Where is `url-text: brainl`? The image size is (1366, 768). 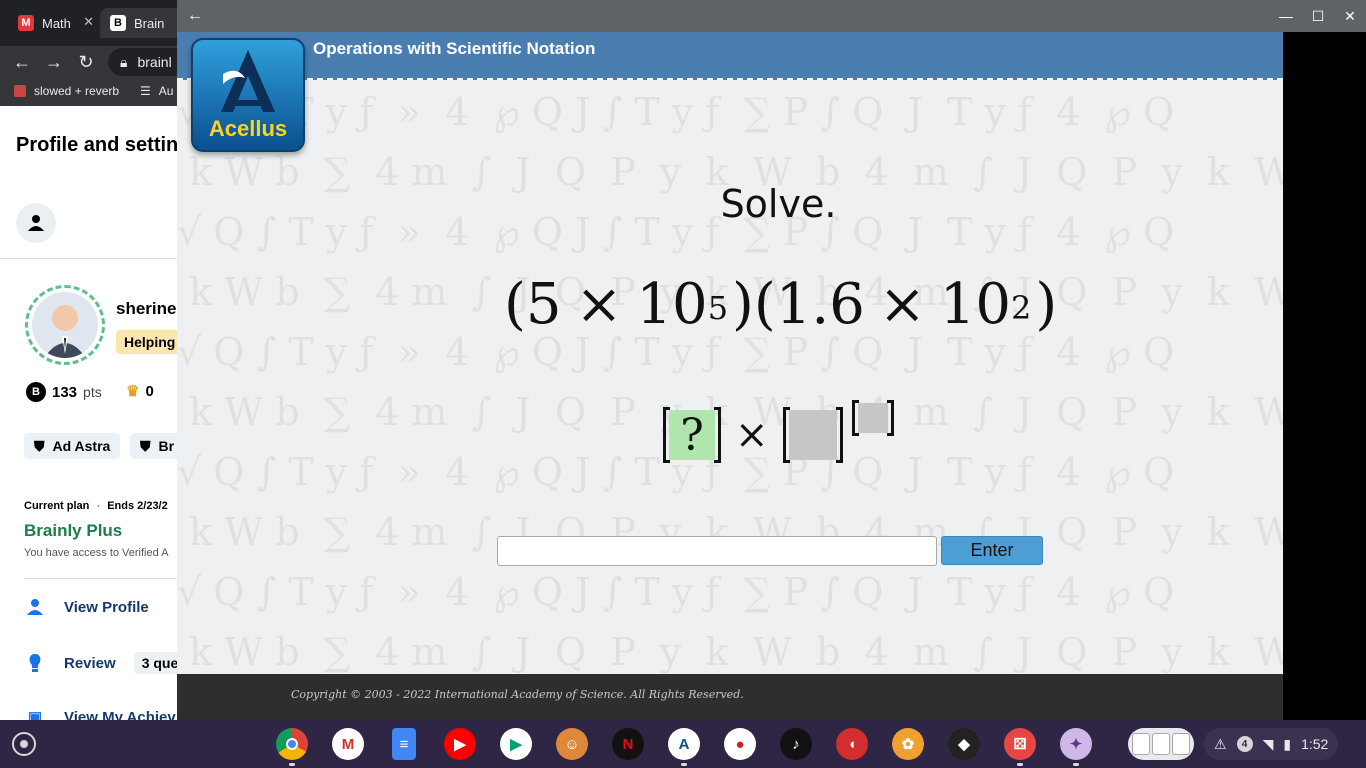
url-text: brainl is located at coordinates (154, 62).